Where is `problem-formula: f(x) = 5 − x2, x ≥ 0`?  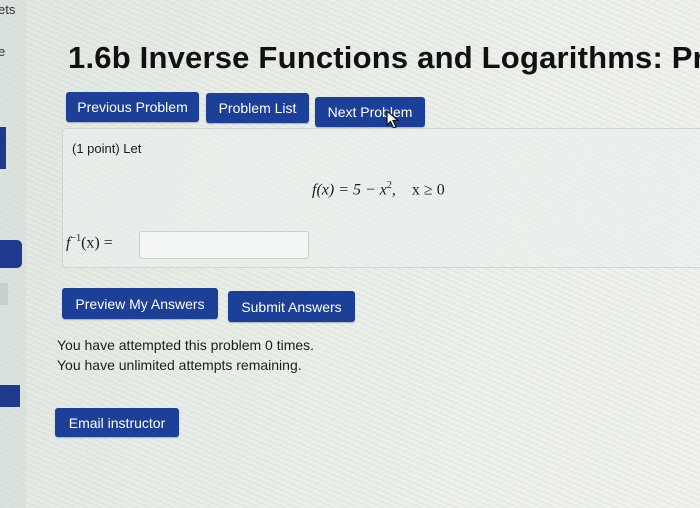 problem-formula: f(x) = 5 − x2, x ≥ 0 is located at coordinates (378, 189).